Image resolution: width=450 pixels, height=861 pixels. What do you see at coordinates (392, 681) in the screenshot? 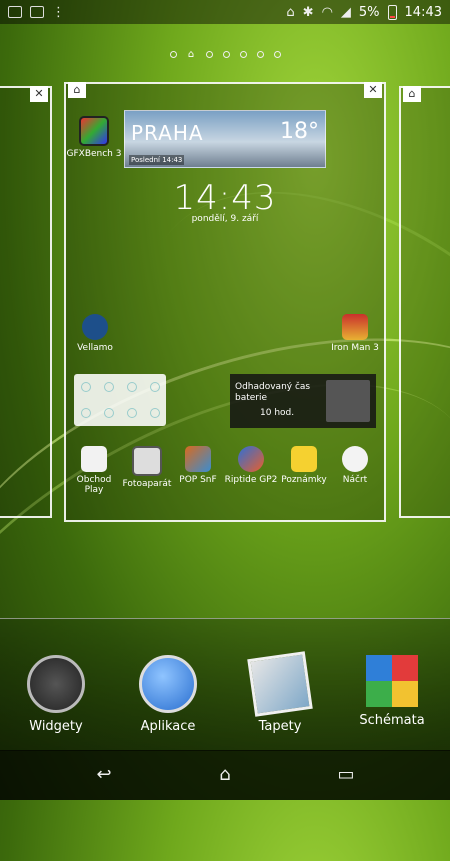
I see `themes-icon` at bounding box center [392, 681].